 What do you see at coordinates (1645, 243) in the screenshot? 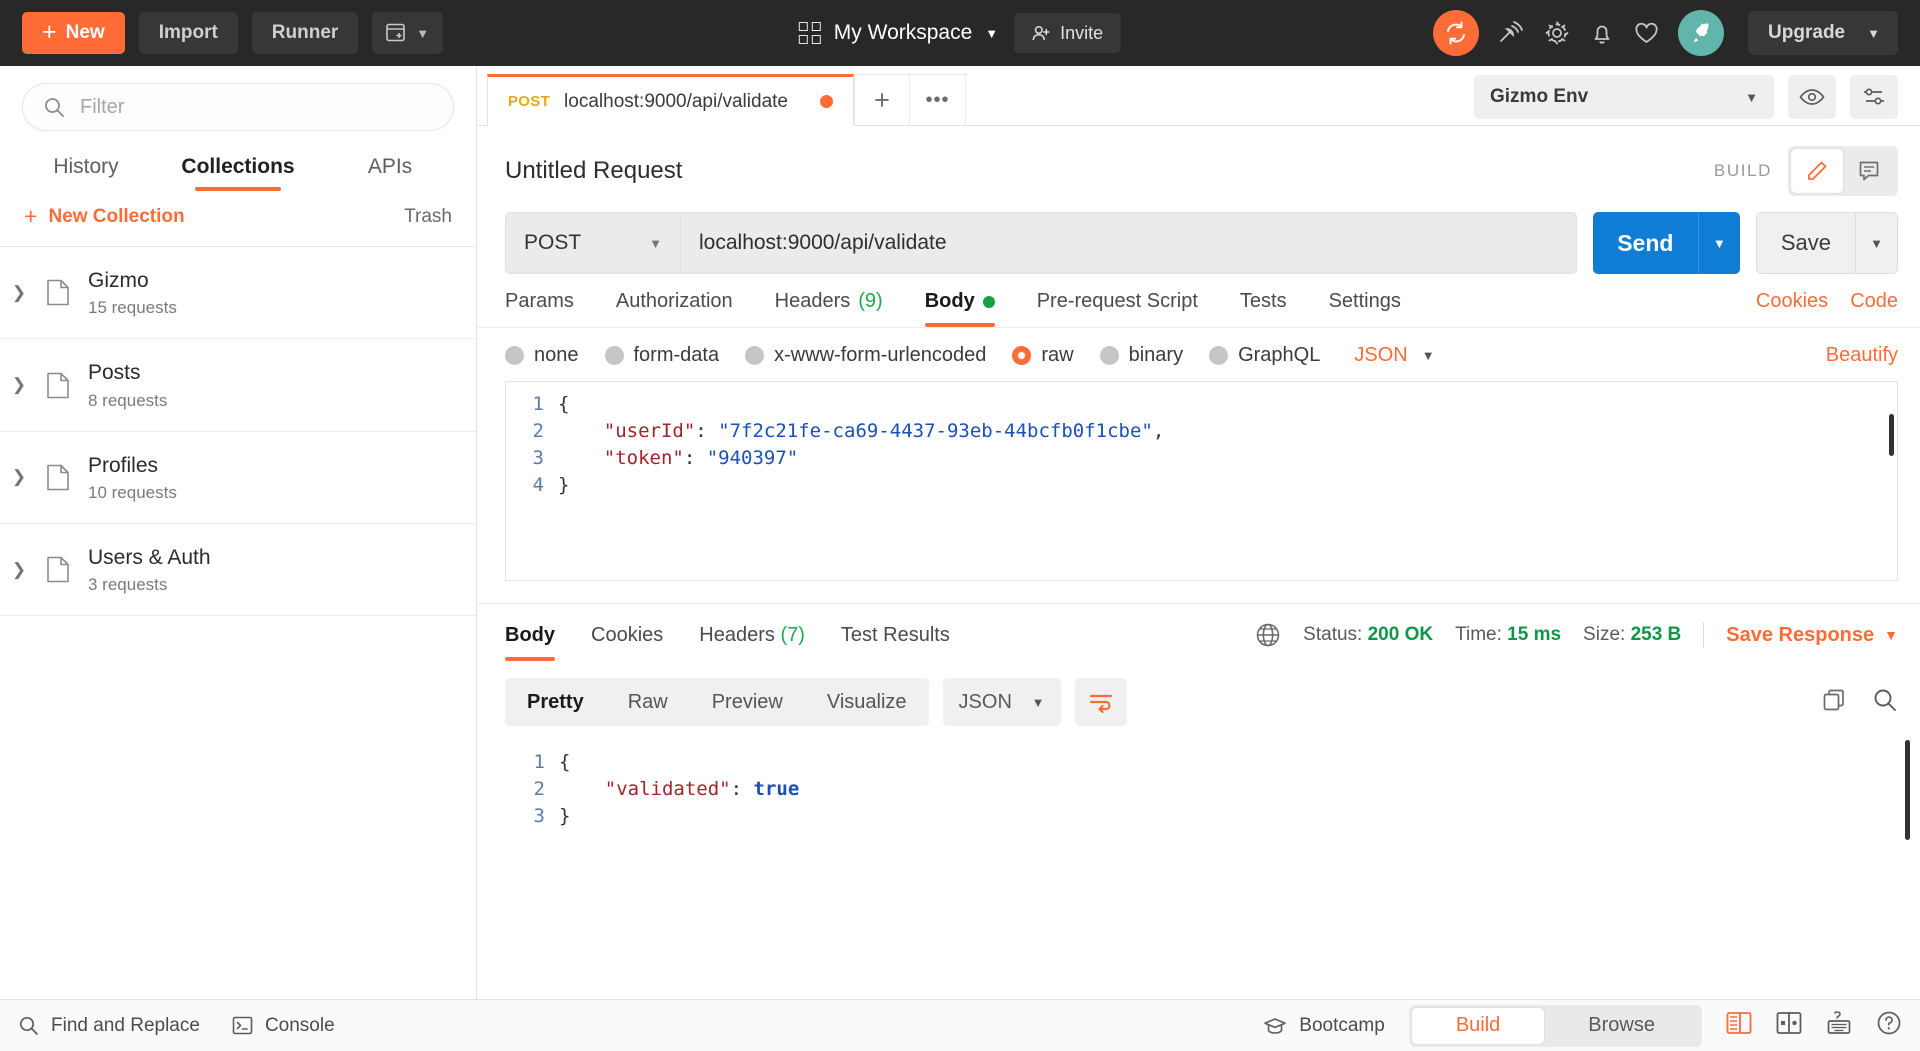
I see `send-button: Send` at bounding box center [1645, 243].